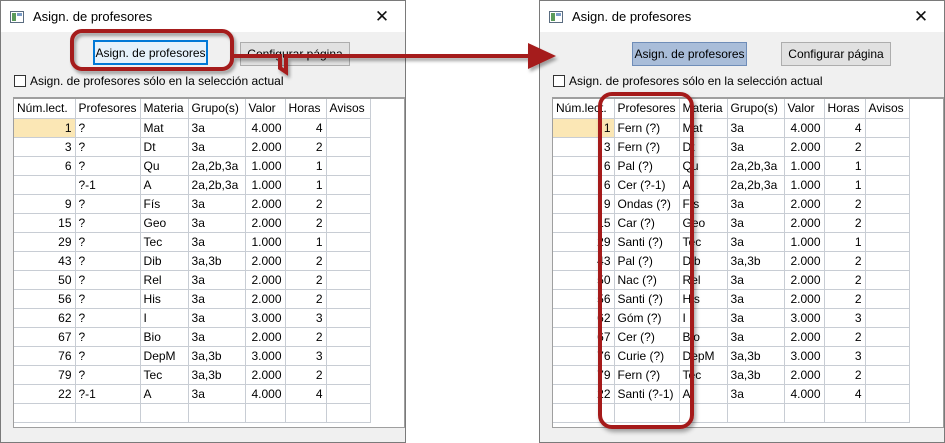 The width and height of the screenshot is (945, 443). What do you see at coordinates (192, 375) in the screenshot?
I see `table-row: 79? Tec 3a,3b 2.000 2` at bounding box center [192, 375].